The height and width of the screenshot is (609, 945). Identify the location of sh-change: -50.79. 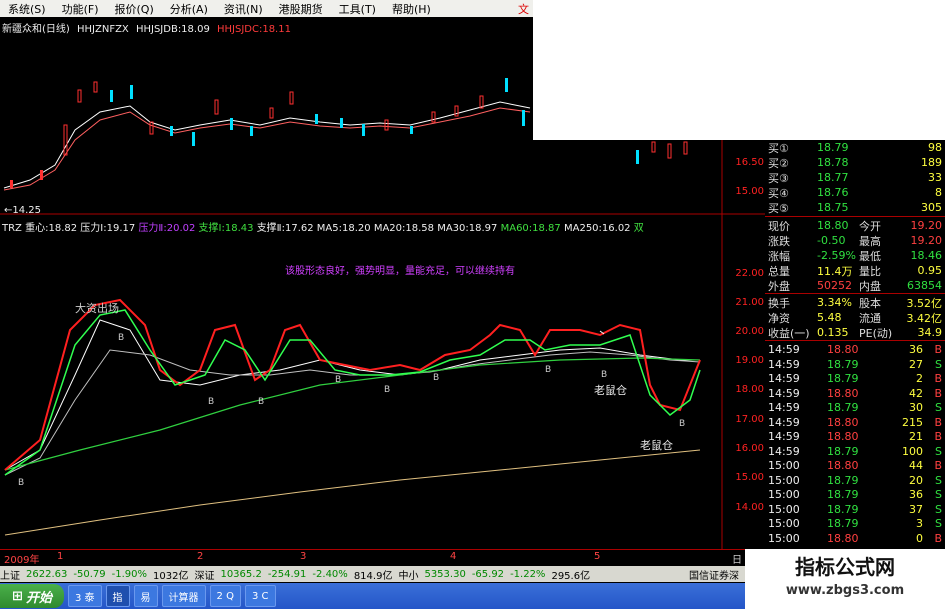
(89, 574).